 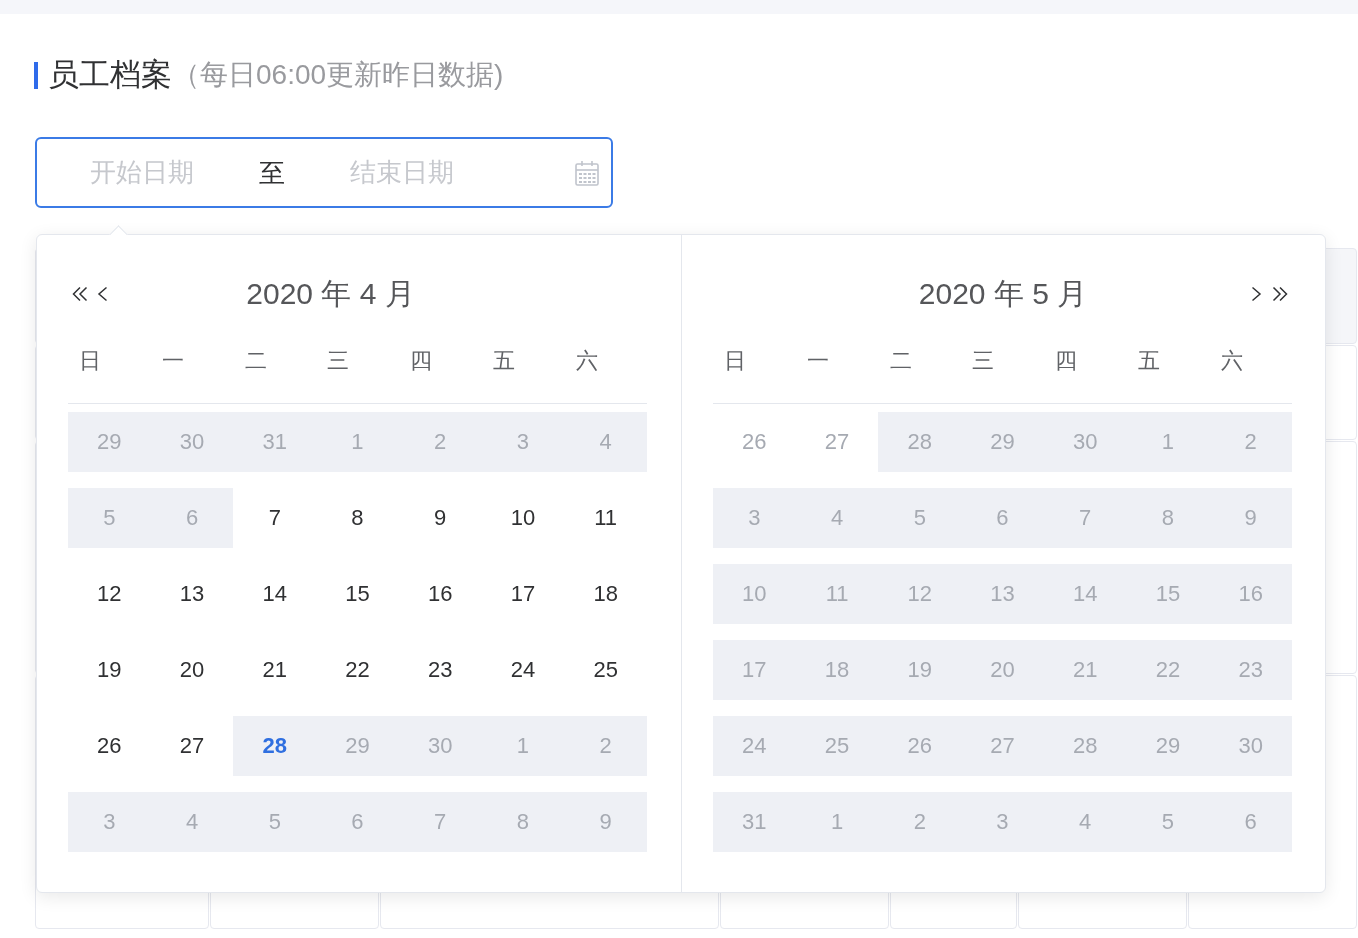 I want to click on section-title: 员工档案, so click(x=110, y=75).